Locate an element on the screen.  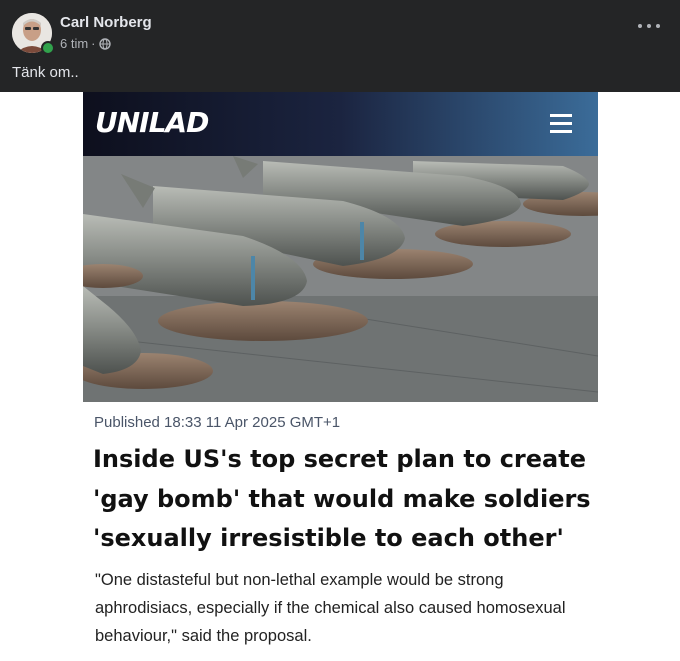
site-header-bar: UNILAD is located at coordinates (340, 124).